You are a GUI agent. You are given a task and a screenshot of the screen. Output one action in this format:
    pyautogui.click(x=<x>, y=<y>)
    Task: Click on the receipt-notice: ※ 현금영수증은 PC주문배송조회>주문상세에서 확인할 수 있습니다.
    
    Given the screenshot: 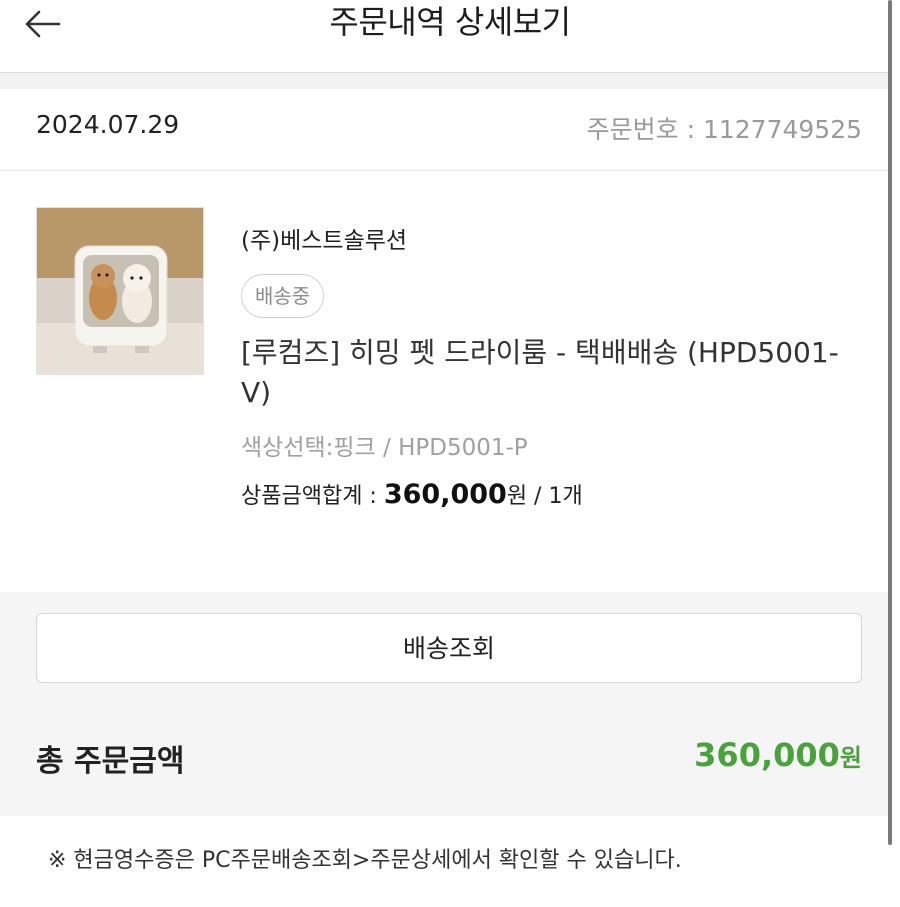 What is the action you would take?
    pyautogui.click(x=365, y=860)
    